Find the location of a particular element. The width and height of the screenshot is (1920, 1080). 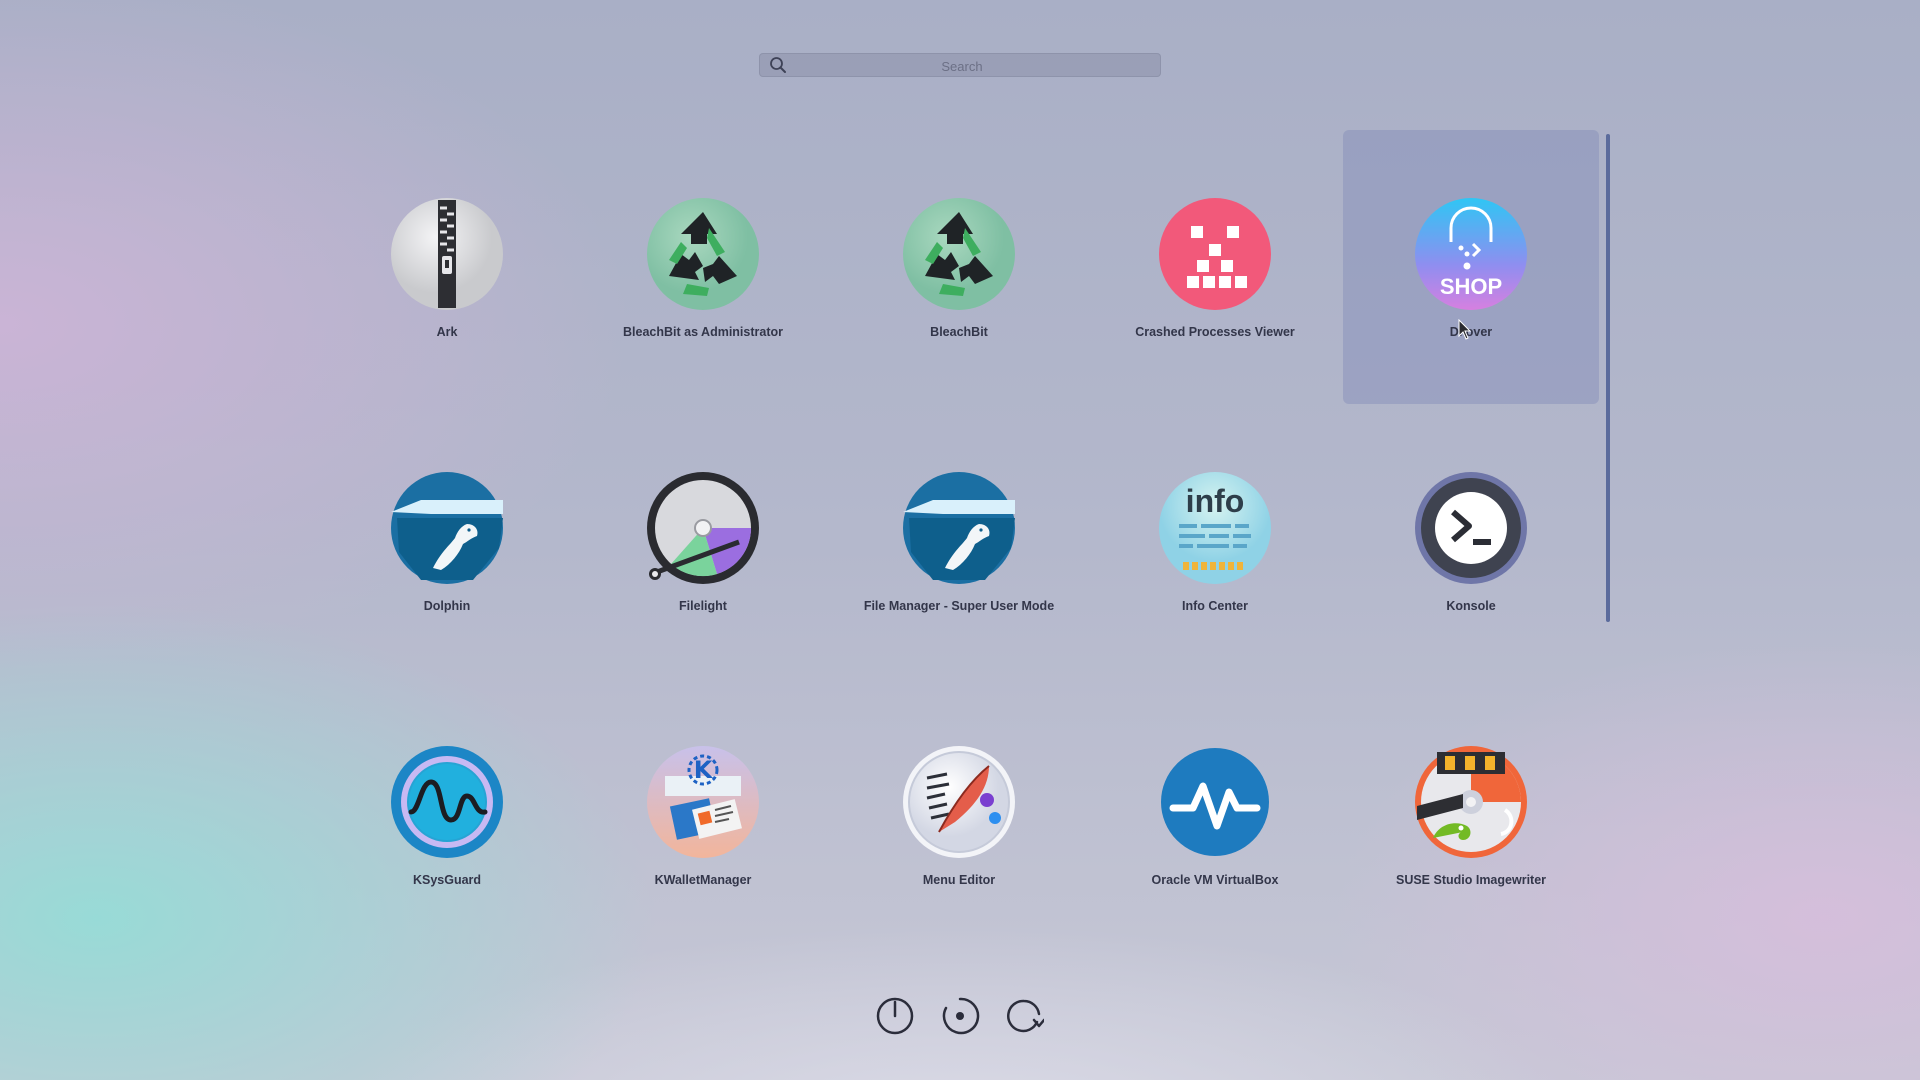

app-tile-bleachbit-admin: BleachBit as Administrator is located at coordinates (703, 267).